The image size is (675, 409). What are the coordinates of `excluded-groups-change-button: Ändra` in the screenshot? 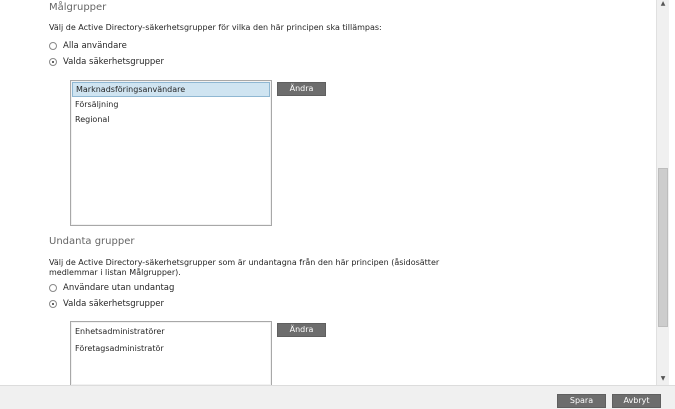 It's located at (301, 330).